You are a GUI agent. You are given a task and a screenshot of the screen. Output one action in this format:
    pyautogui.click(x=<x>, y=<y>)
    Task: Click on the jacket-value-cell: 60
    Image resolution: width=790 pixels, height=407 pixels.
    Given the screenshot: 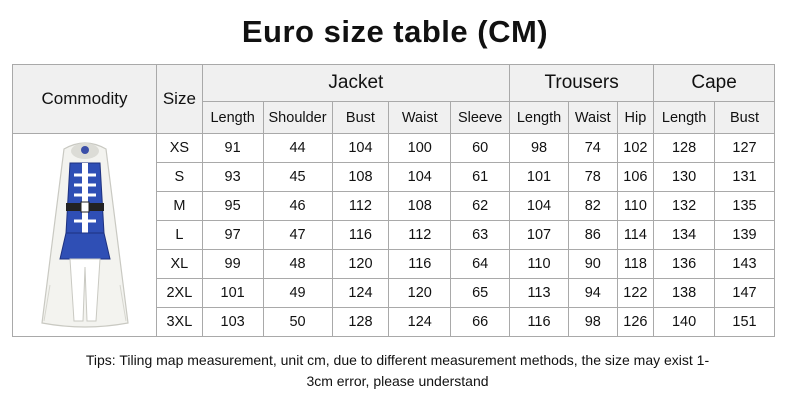 What is the action you would take?
    pyautogui.click(x=480, y=148)
    